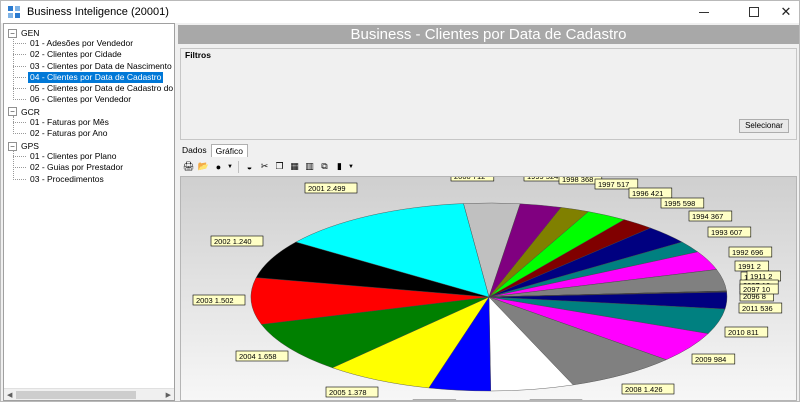 The height and width of the screenshot is (402, 800). I want to click on grid-app-icon, so click(14, 12).